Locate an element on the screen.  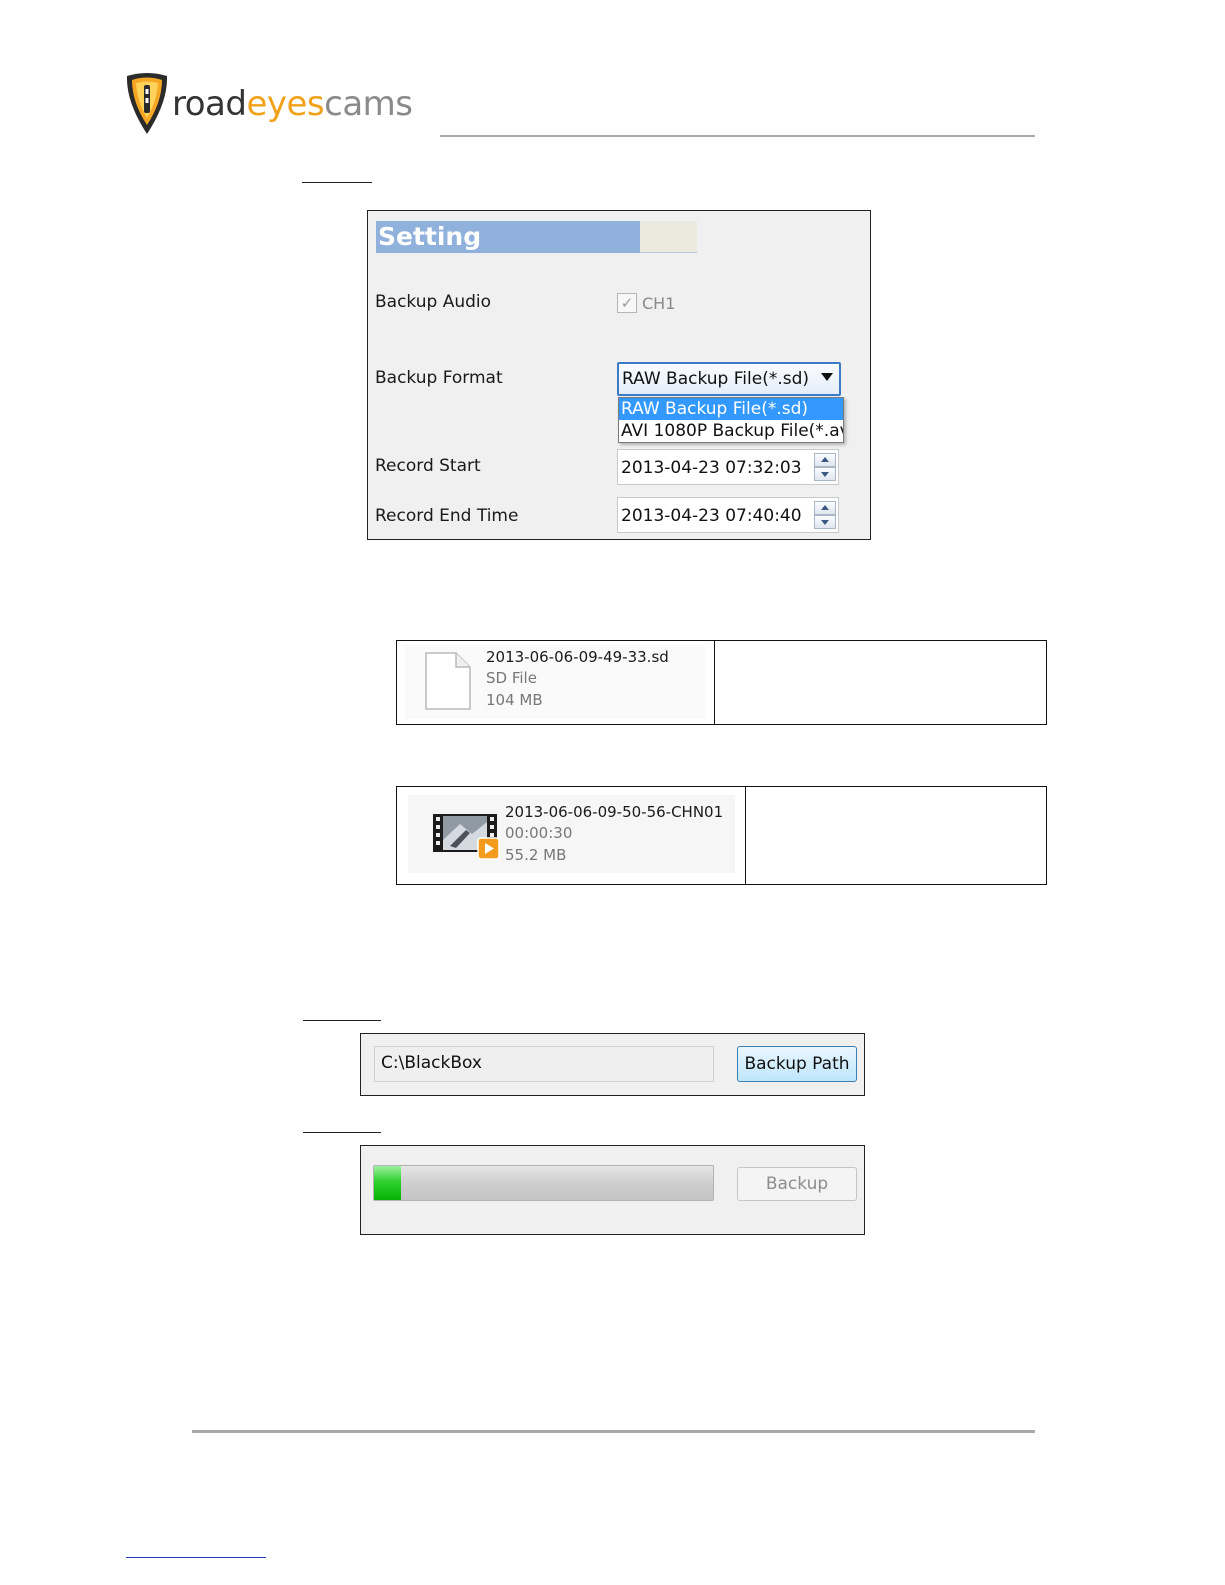
logo-word-cams: cams is located at coordinates (368, 104).